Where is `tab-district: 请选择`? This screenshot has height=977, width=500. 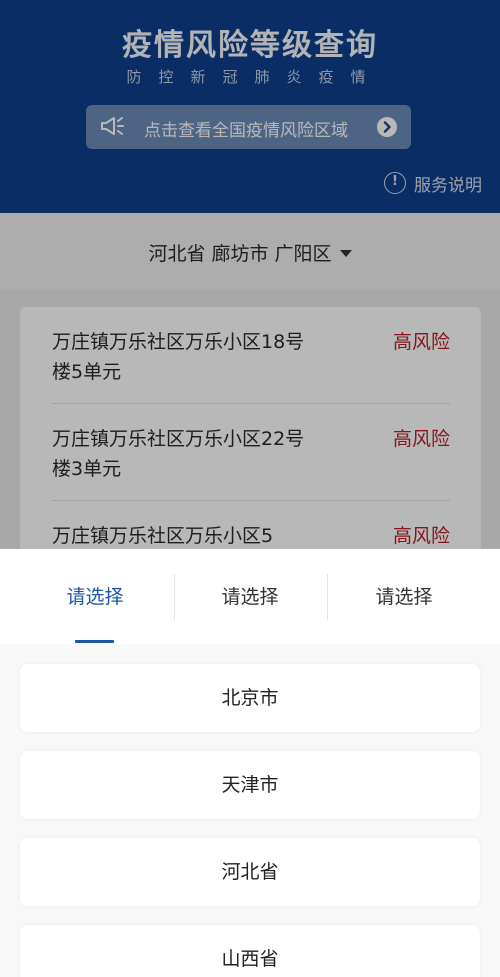 tab-district: 请选择 is located at coordinates (404, 596).